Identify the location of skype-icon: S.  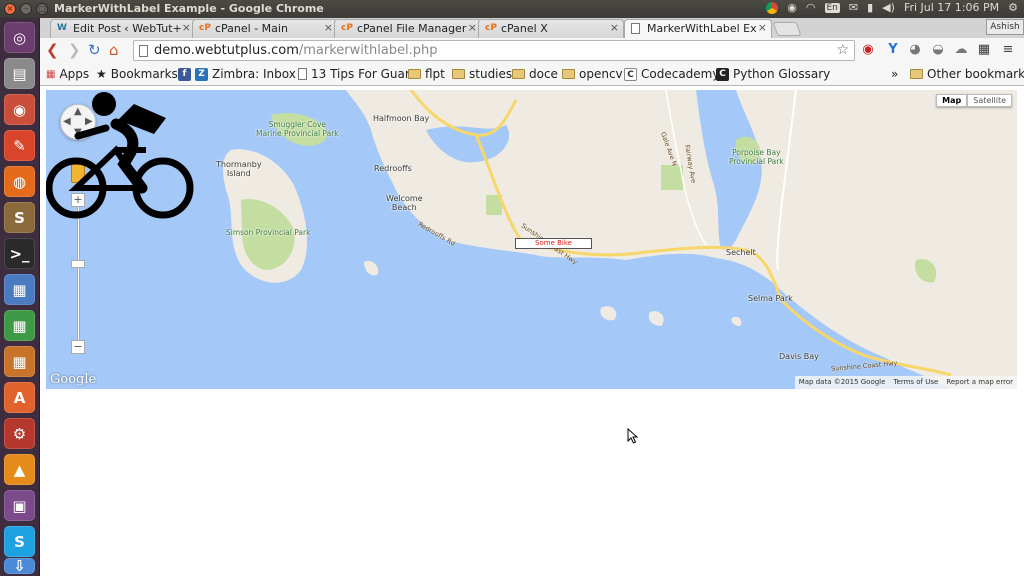
(19, 541).